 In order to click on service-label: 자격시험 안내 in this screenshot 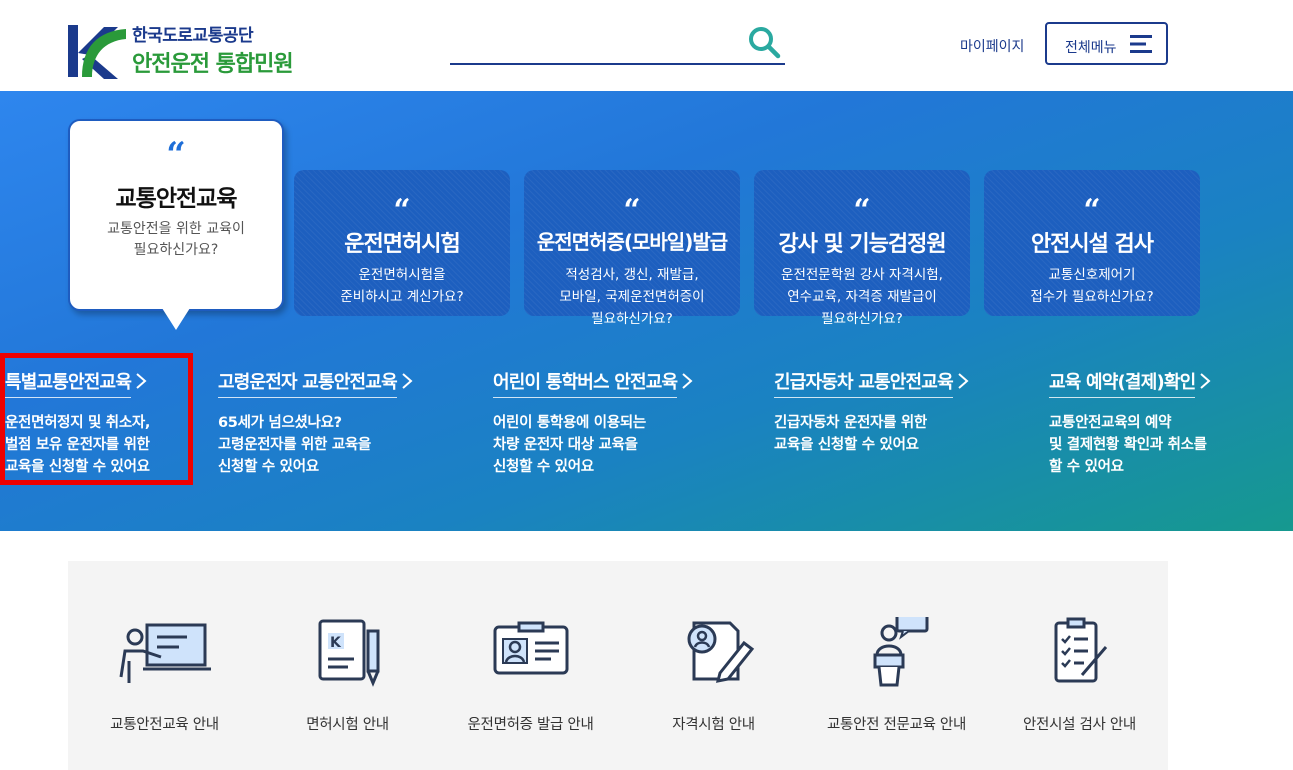, I will do `click(713, 725)`.